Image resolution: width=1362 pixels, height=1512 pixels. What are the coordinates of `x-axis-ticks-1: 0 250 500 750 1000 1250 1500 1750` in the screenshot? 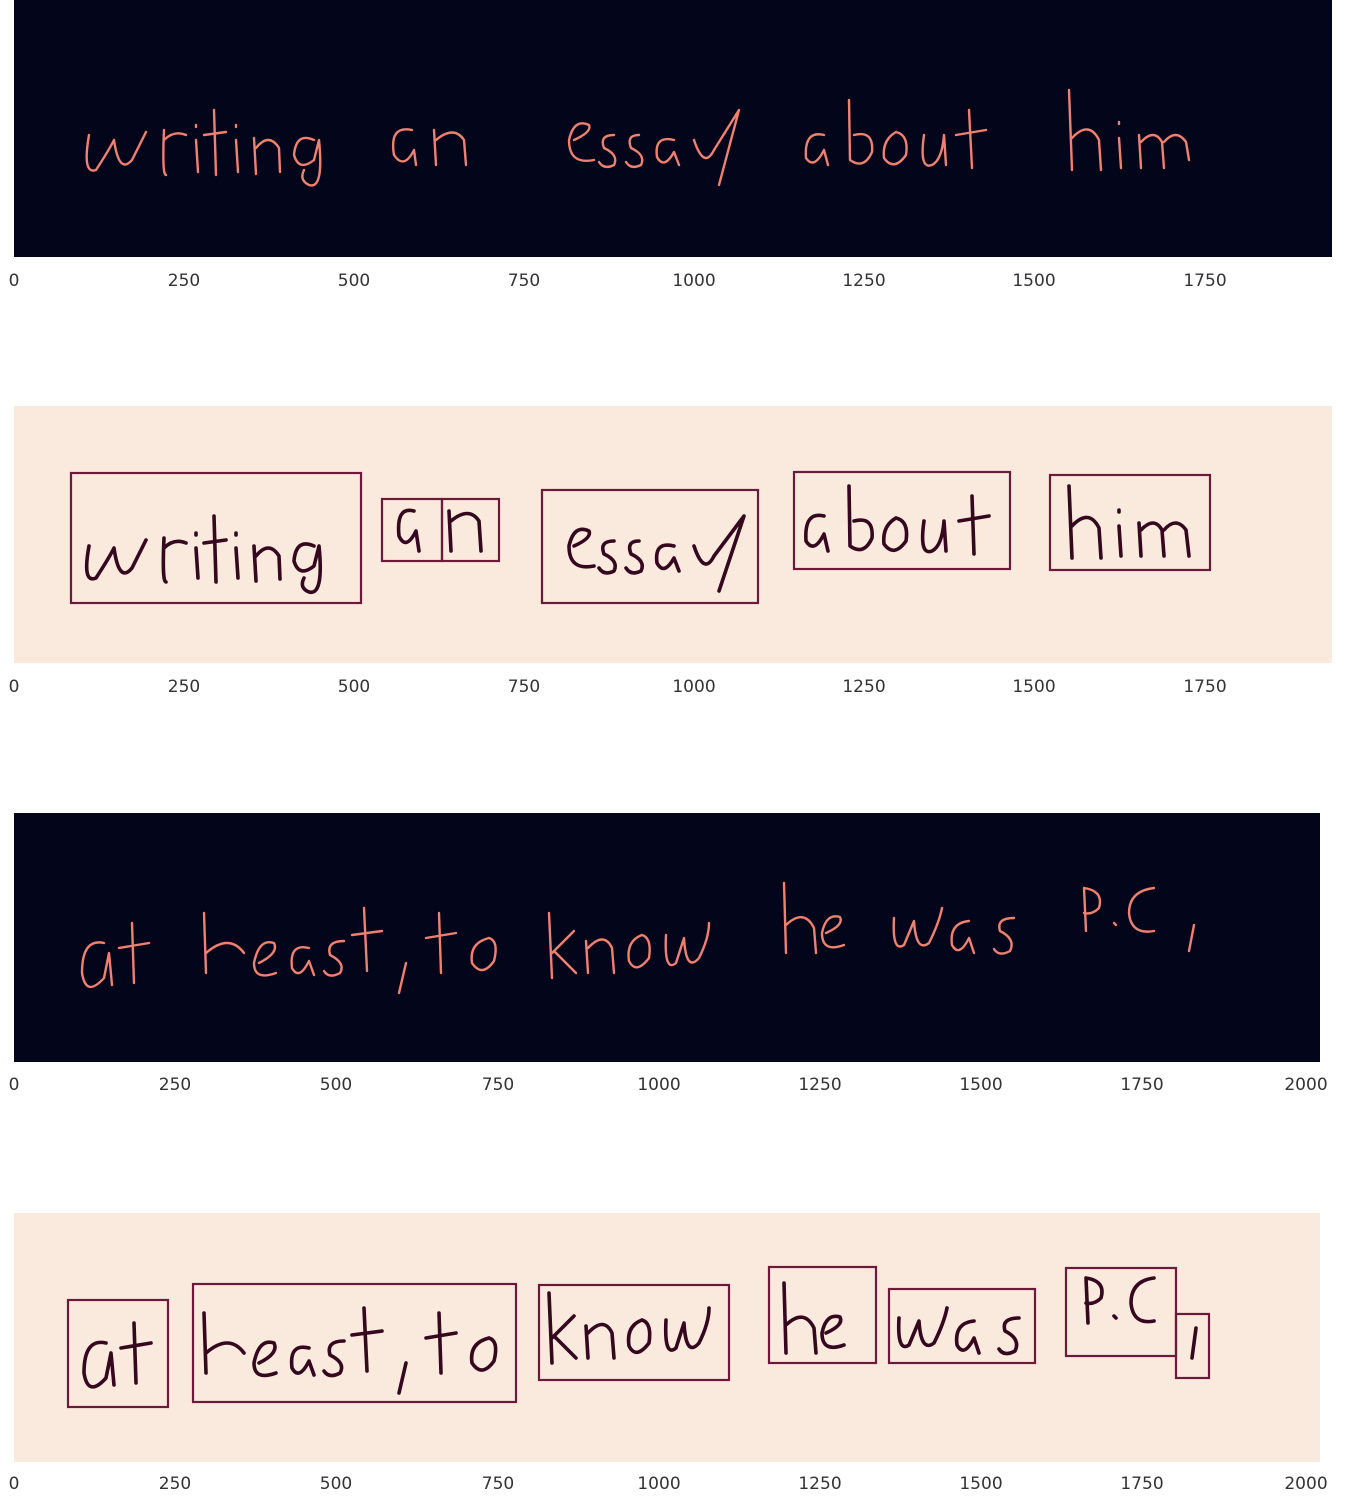 It's located at (681, 283).